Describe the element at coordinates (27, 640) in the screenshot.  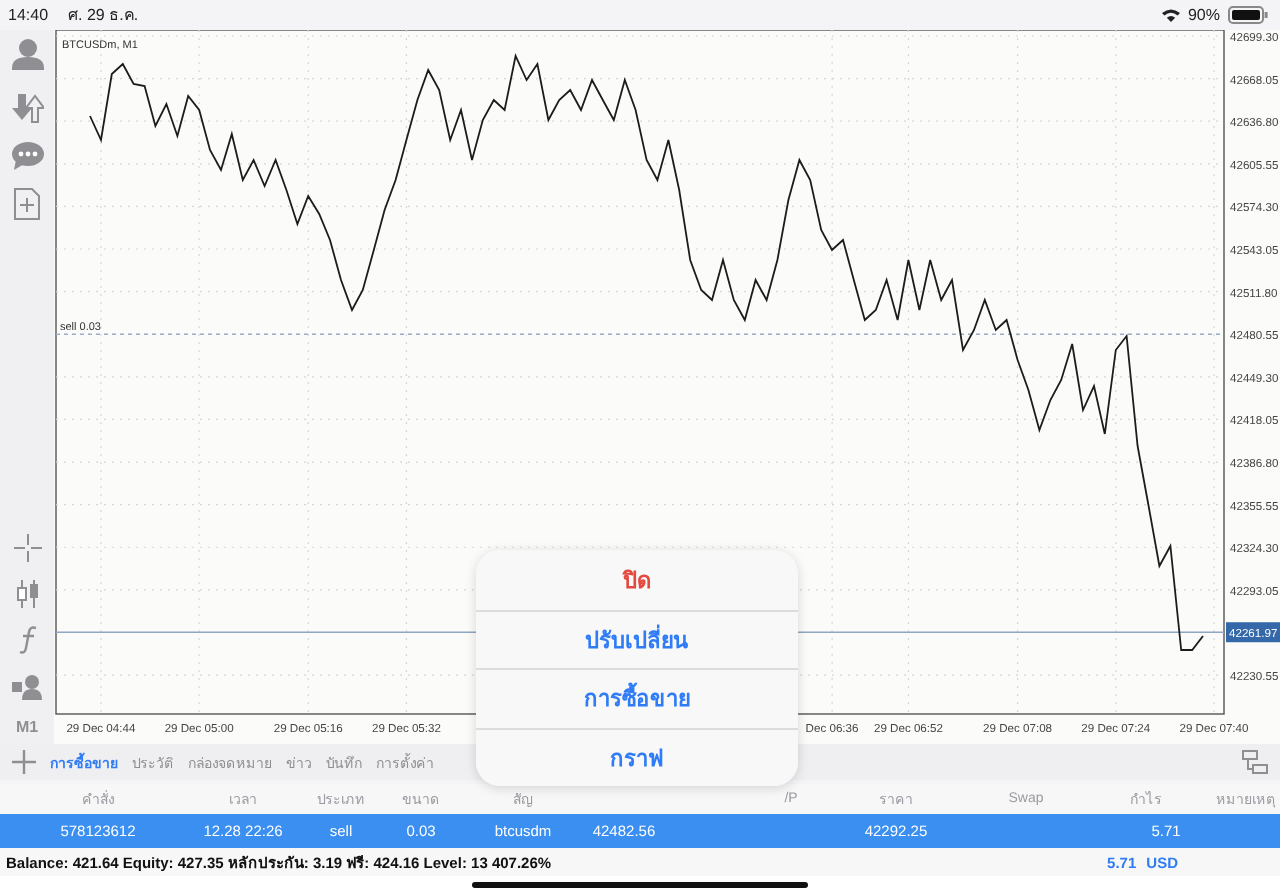
I see `function-icon` at that location.